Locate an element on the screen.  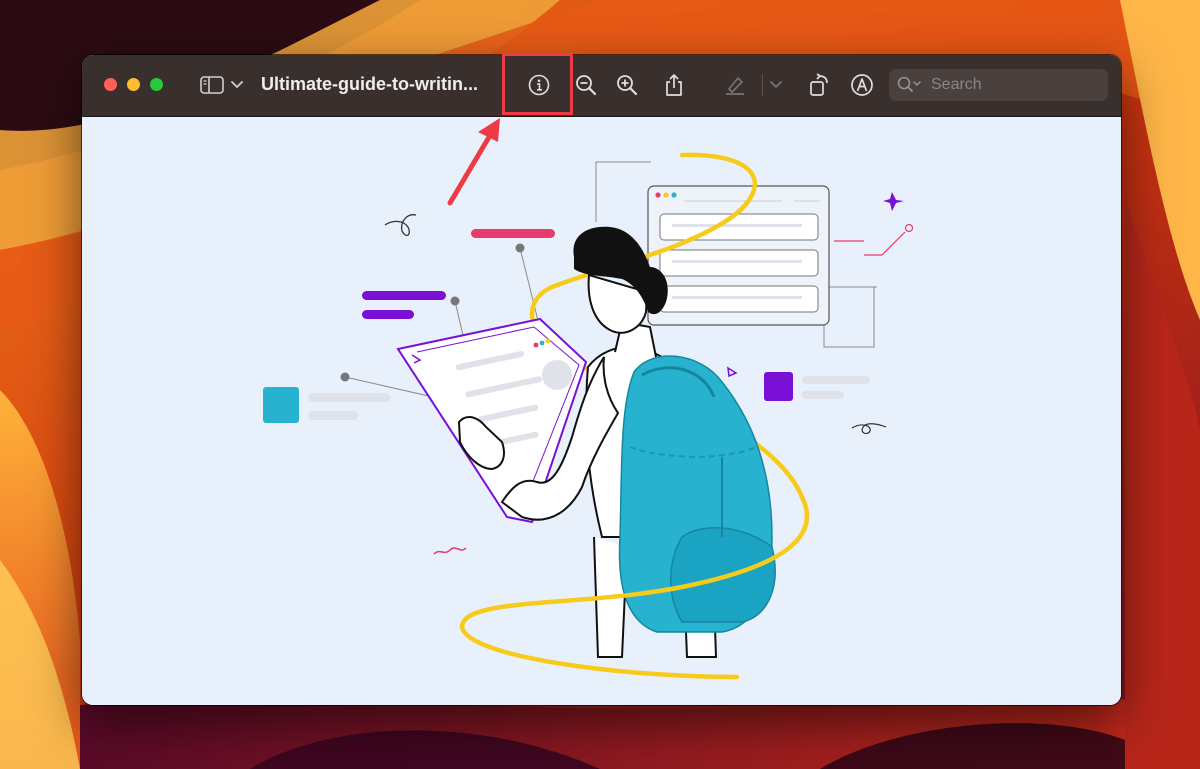
markup-button is located at coordinates (862, 85).